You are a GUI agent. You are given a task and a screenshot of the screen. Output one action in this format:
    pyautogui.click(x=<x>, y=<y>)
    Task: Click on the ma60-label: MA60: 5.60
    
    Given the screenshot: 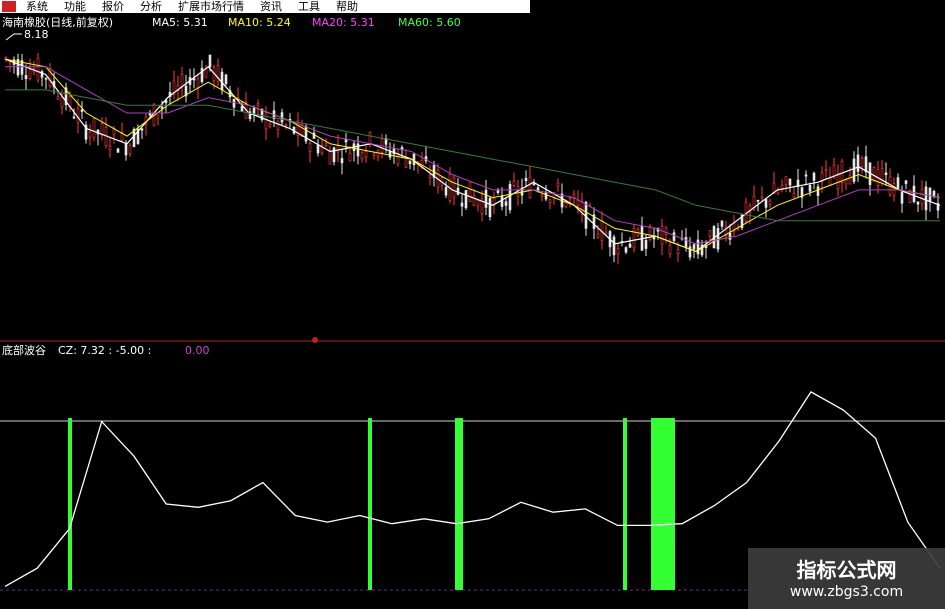 What is the action you would take?
    pyautogui.click(x=429, y=22)
    